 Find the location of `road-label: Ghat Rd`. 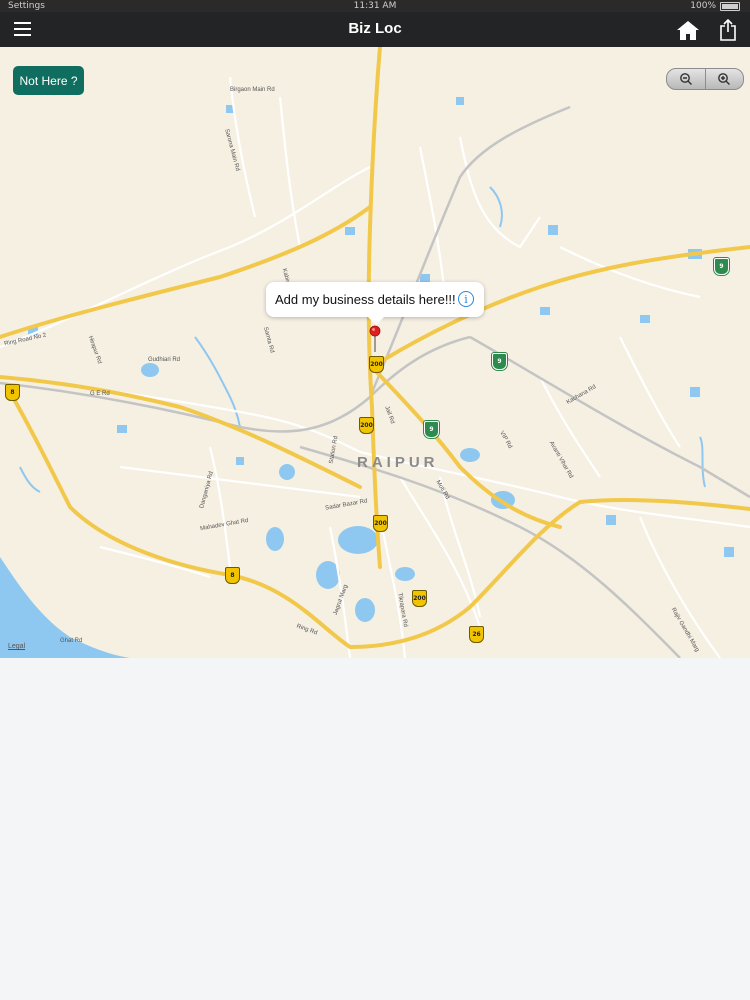

road-label: Ghat Rd is located at coordinates (71, 641).